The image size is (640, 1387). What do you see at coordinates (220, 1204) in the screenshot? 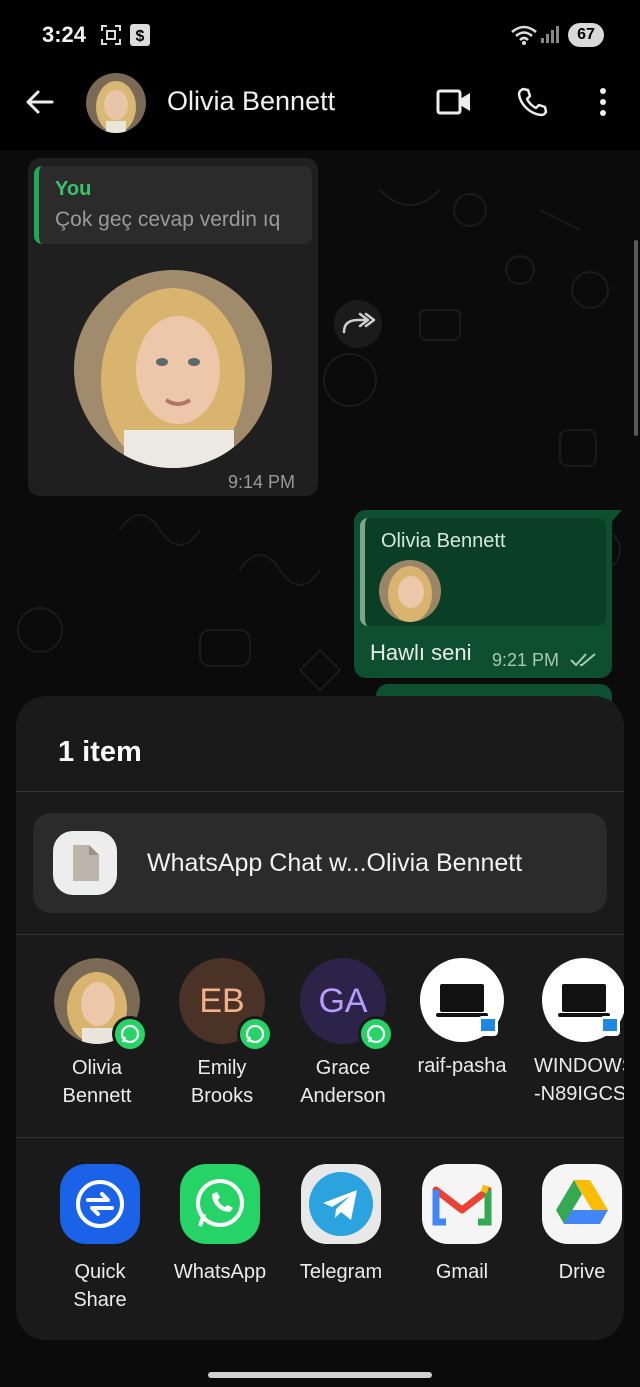
I see `whatsapp-icon` at bounding box center [220, 1204].